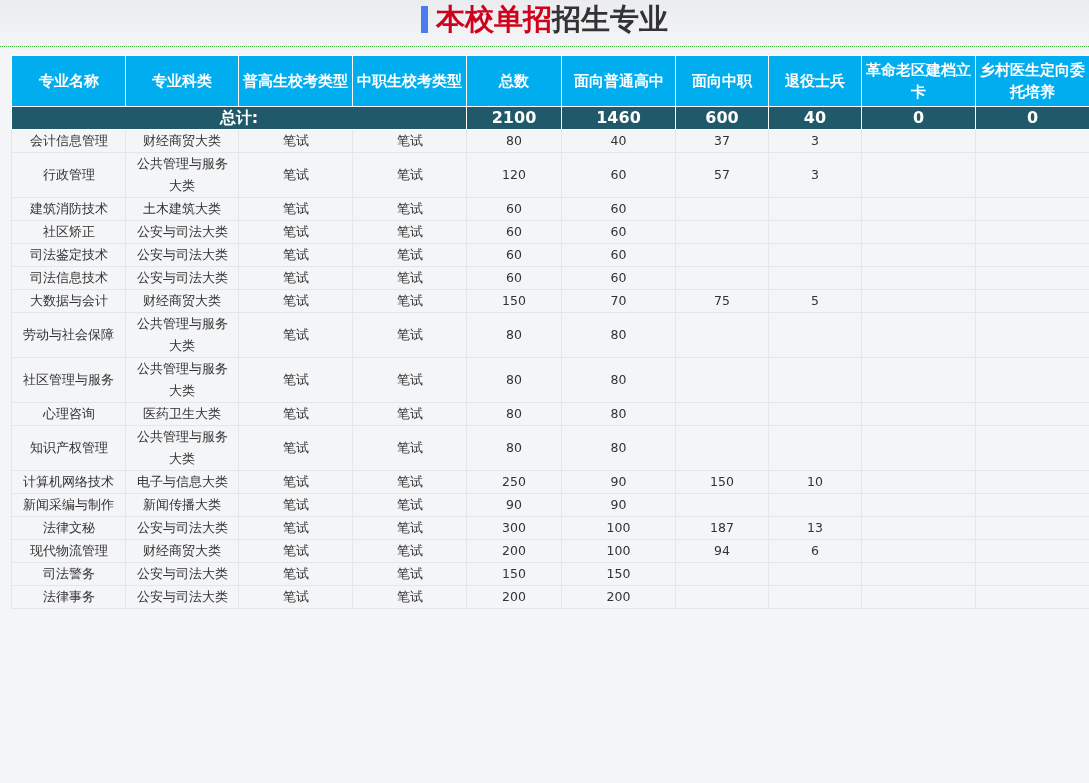  What do you see at coordinates (815, 175) in the screenshot?
I see `table-cell: 3` at bounding box center [815, 175].